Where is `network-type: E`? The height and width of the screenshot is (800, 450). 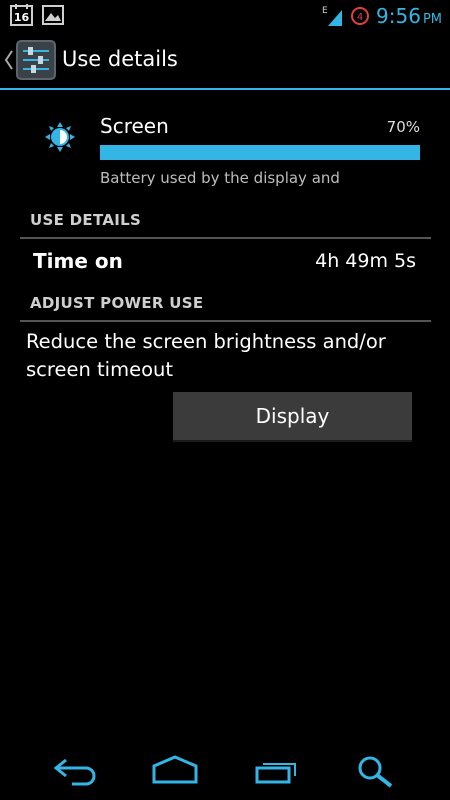 network-type: E is located at coordinates (325, 11).